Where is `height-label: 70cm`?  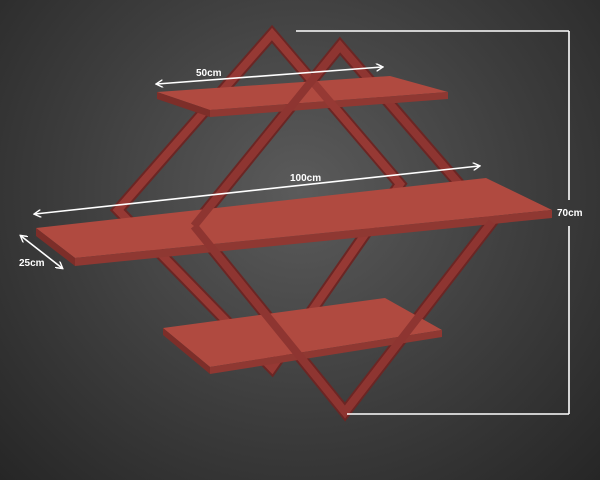
height-label: 70cm is located at coordinates (570, 213).